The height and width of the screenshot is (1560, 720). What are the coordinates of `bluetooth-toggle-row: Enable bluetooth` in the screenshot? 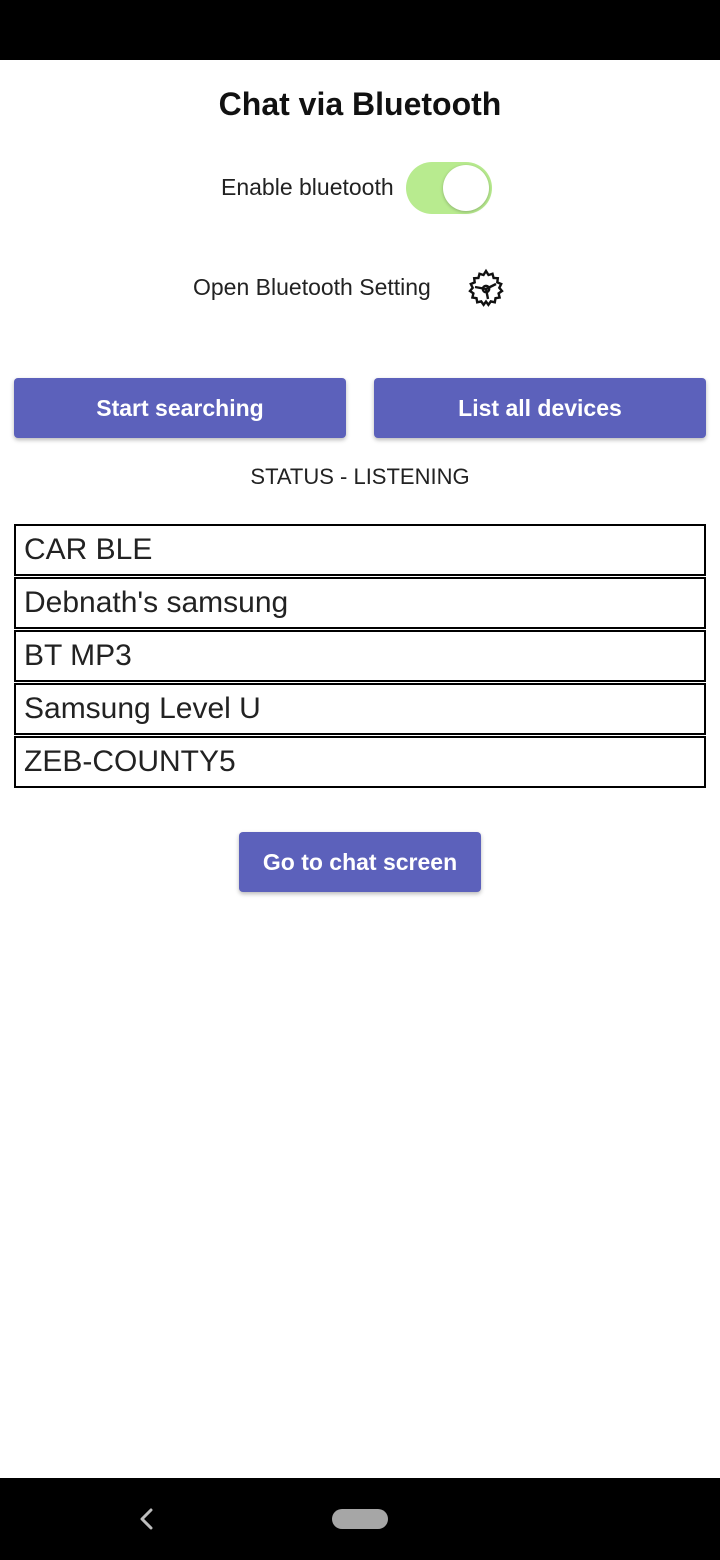 It's located at (360, 188).